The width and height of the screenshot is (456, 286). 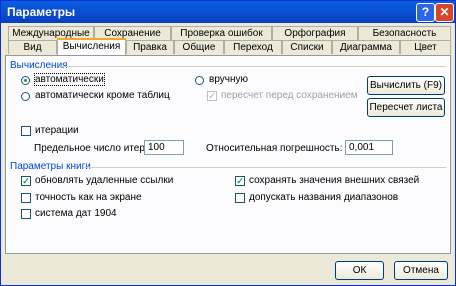 I want to click on update-links-label: обновлять удаленные ссылки, so click(x=104, y=180).